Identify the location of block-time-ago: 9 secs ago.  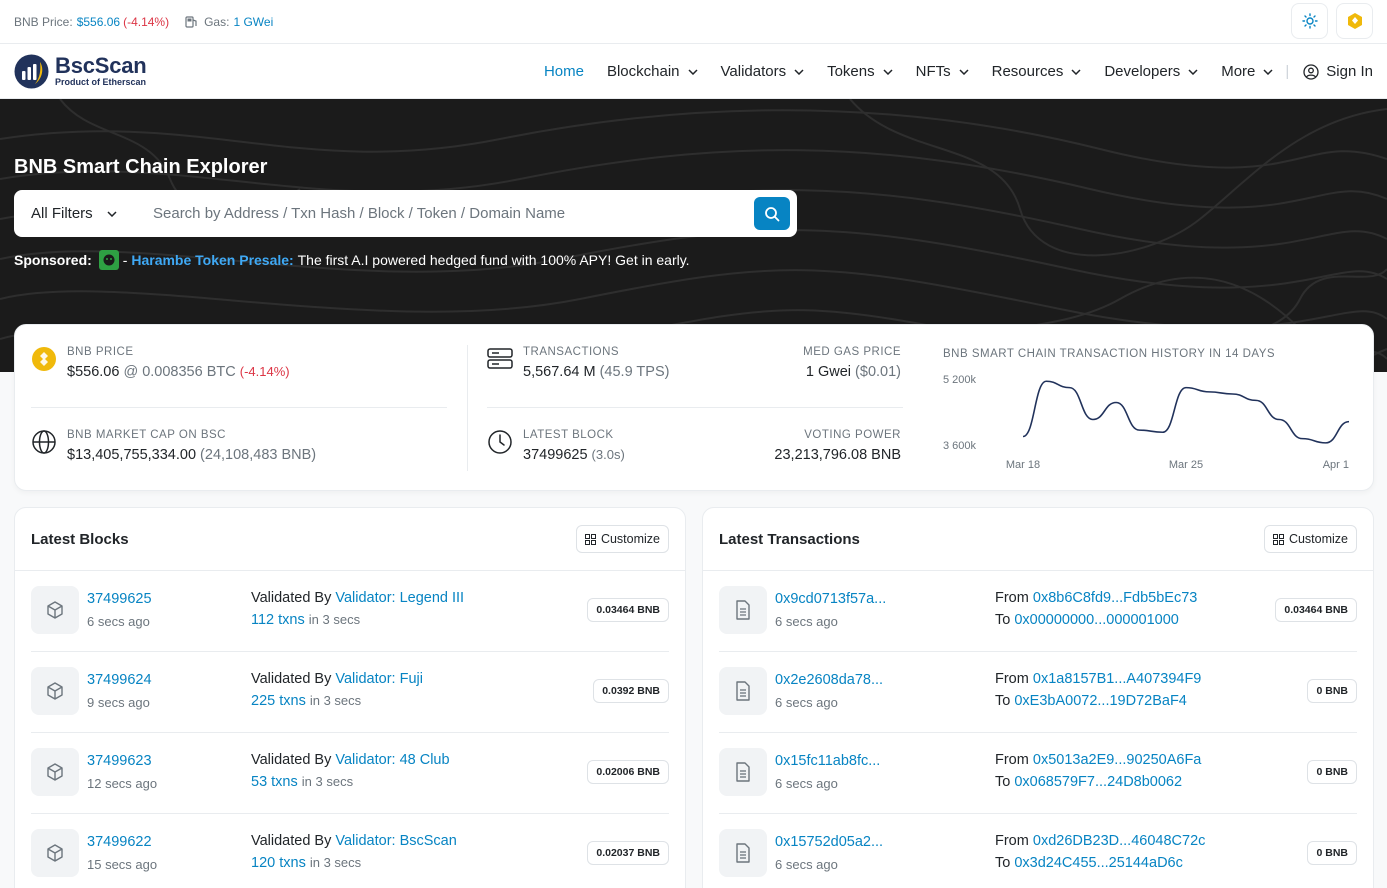
(118, 702).